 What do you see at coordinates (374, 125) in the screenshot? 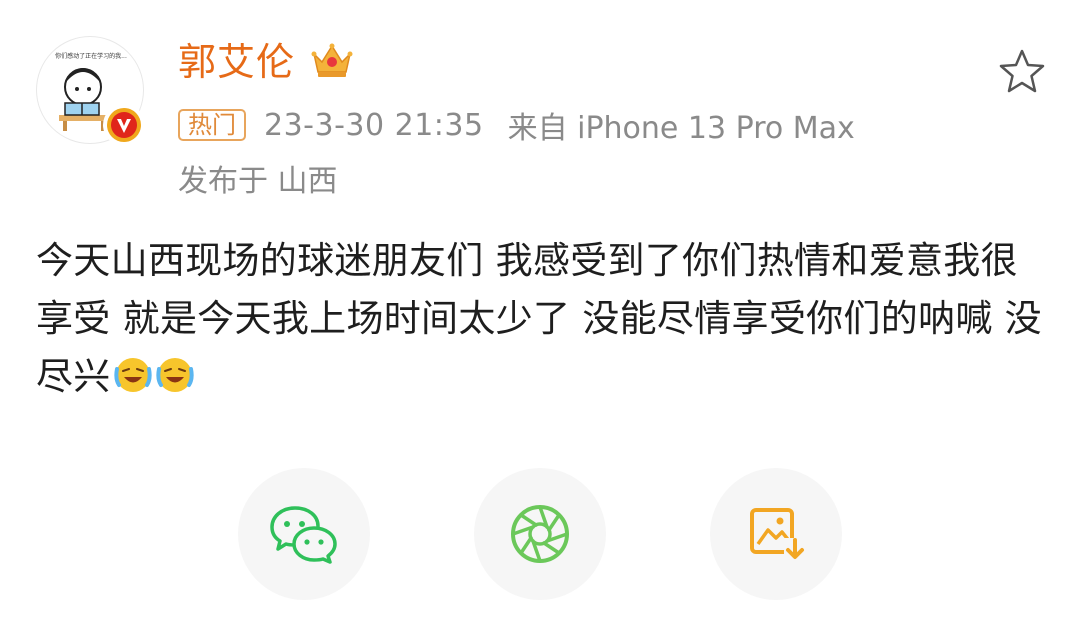
I see `post-time: 23-3-30 21:35` at bounding box center [374, 125].